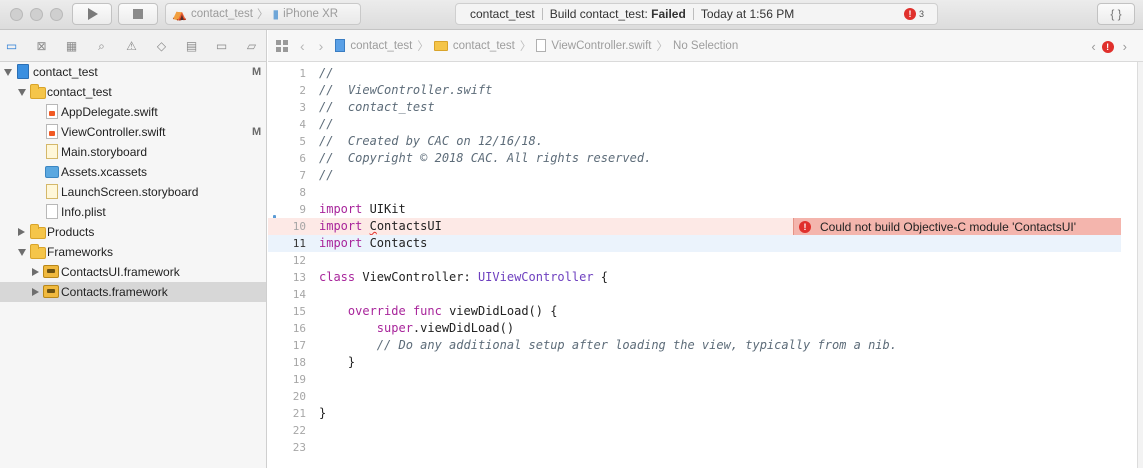 The height and width of the screenshot is (468, 1143). Describe the element at coordinates (133, 212) in the screenshot. I see `tree-item-file: Info.plist` at that location.